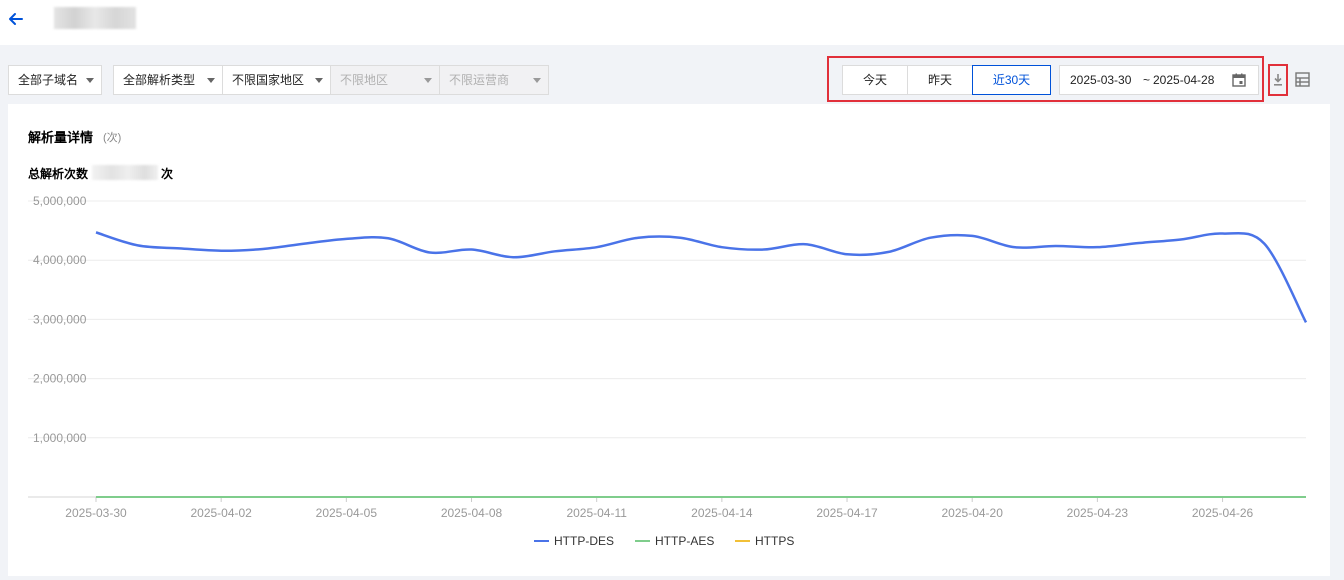  I want to click on y-tick-label: 2,000,000, so click(60, 379).